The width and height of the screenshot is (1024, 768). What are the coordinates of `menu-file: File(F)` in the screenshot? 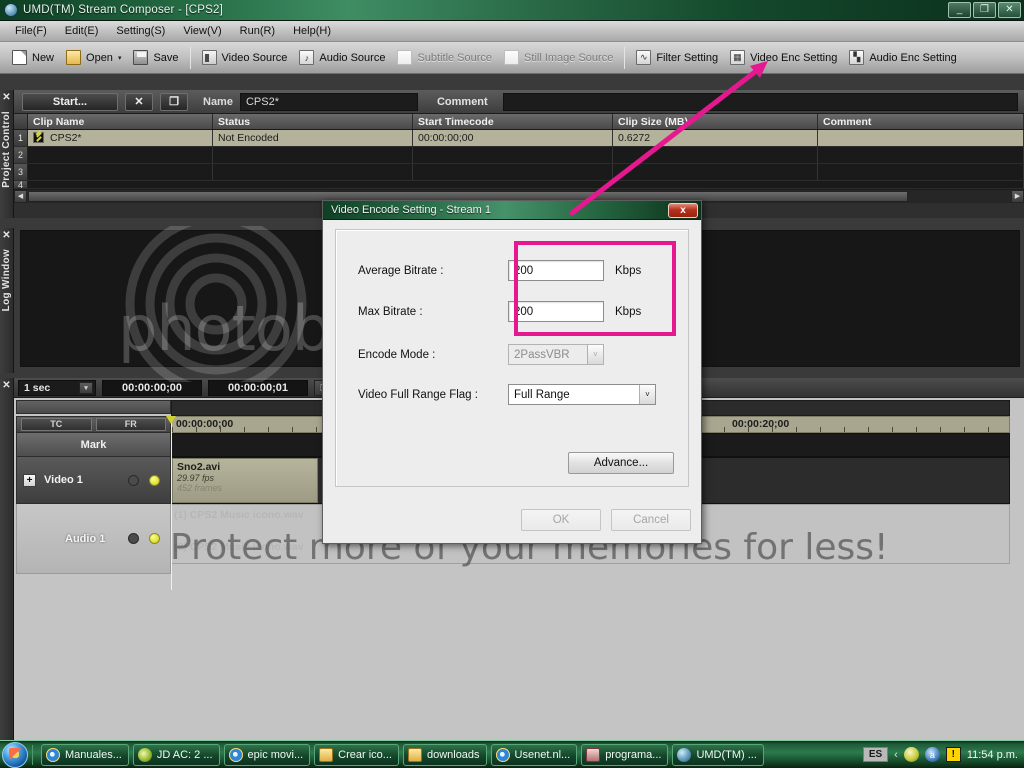 It's located at (31, 31).